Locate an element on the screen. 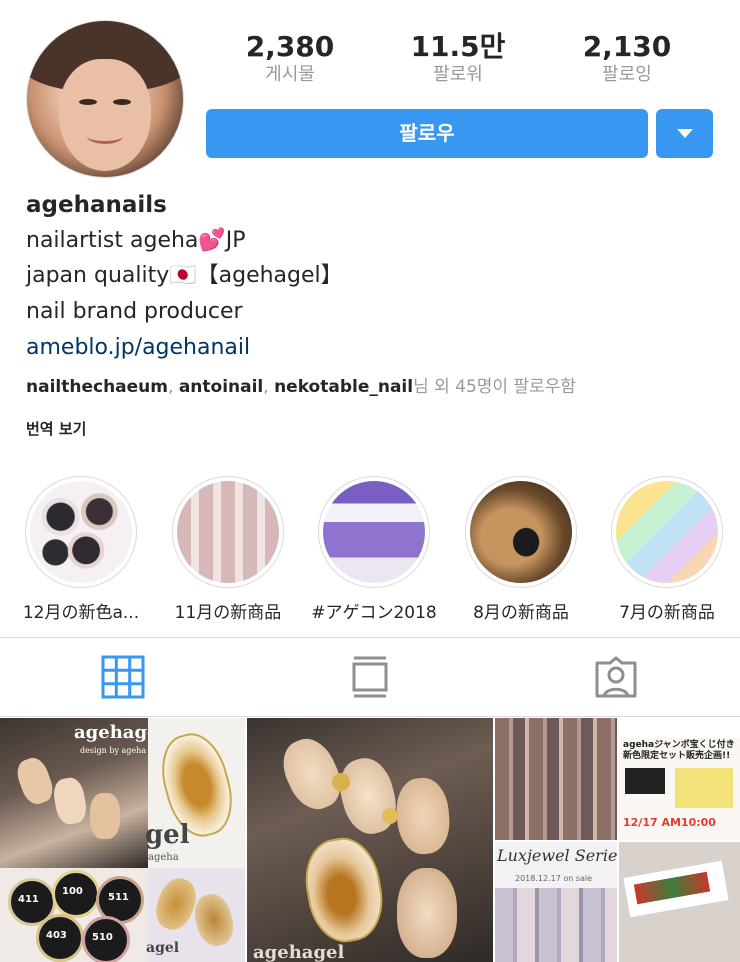  highlight-item: 7月の新商品 is located at coordinates (667, 549).